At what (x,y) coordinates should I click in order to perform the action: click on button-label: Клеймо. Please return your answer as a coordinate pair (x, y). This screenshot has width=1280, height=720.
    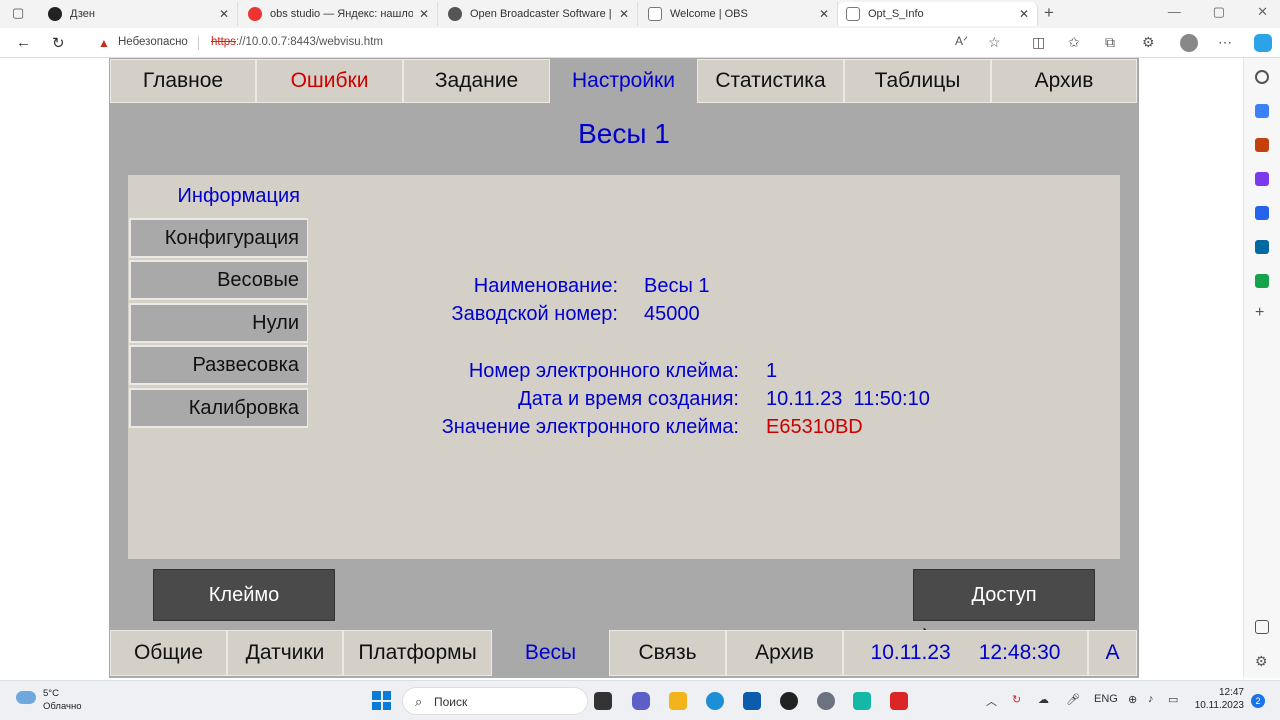
    Looking at the image, I should click on (244, 594).